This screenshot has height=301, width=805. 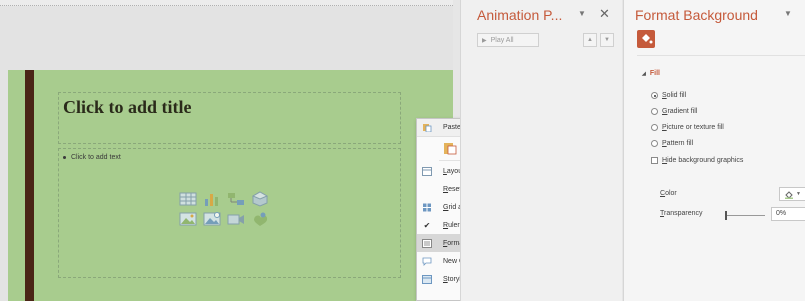 I want to click on collapse-triangle-icon: ◢, so click(x=644, y=73).